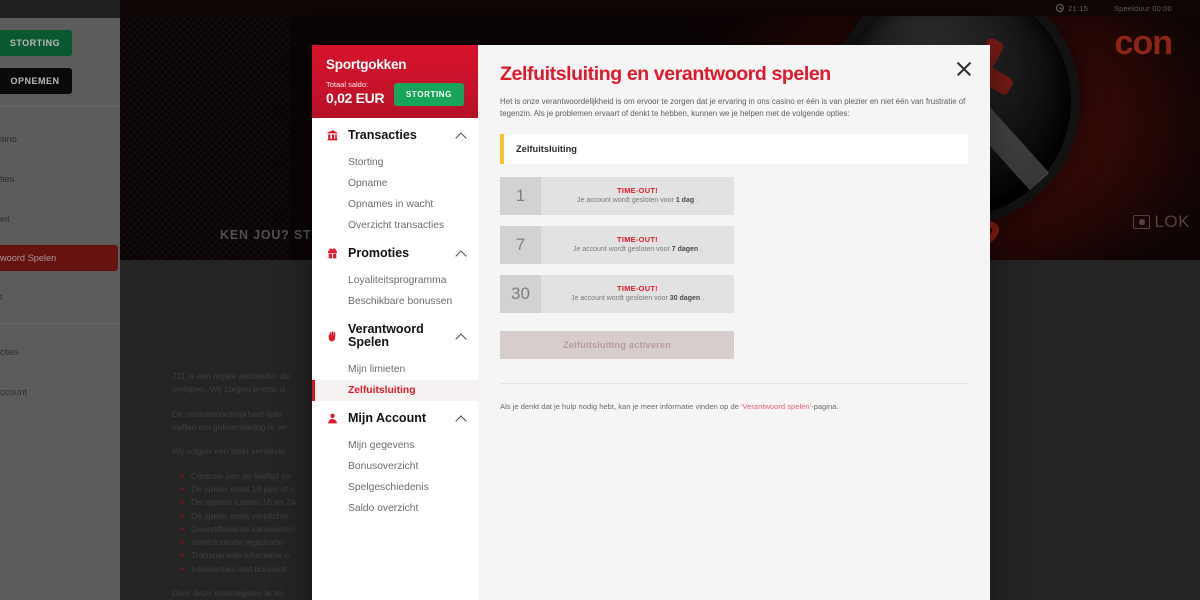 The image size is (1200, 600). Describe the element at coordinates (665, 74) in the screenshot. I see `page-title: Zelfuitsluiting en verantwoord spelen` at that location.